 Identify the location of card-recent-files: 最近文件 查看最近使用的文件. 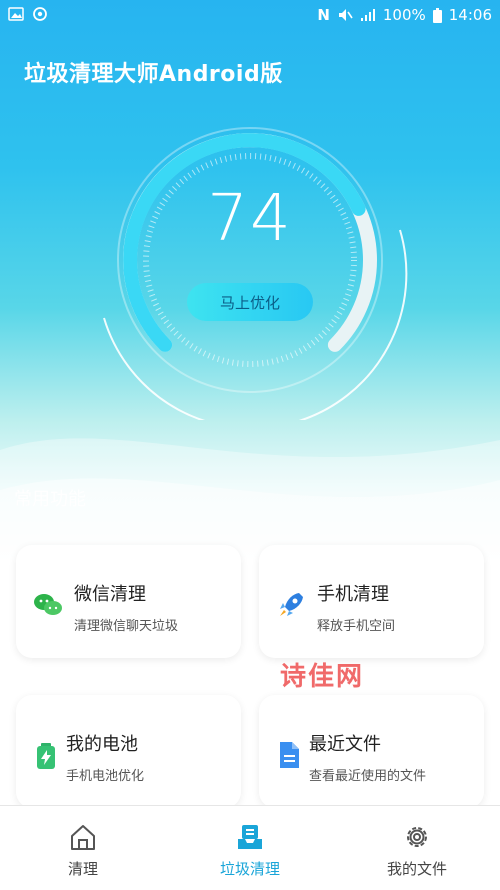
(371, 751).